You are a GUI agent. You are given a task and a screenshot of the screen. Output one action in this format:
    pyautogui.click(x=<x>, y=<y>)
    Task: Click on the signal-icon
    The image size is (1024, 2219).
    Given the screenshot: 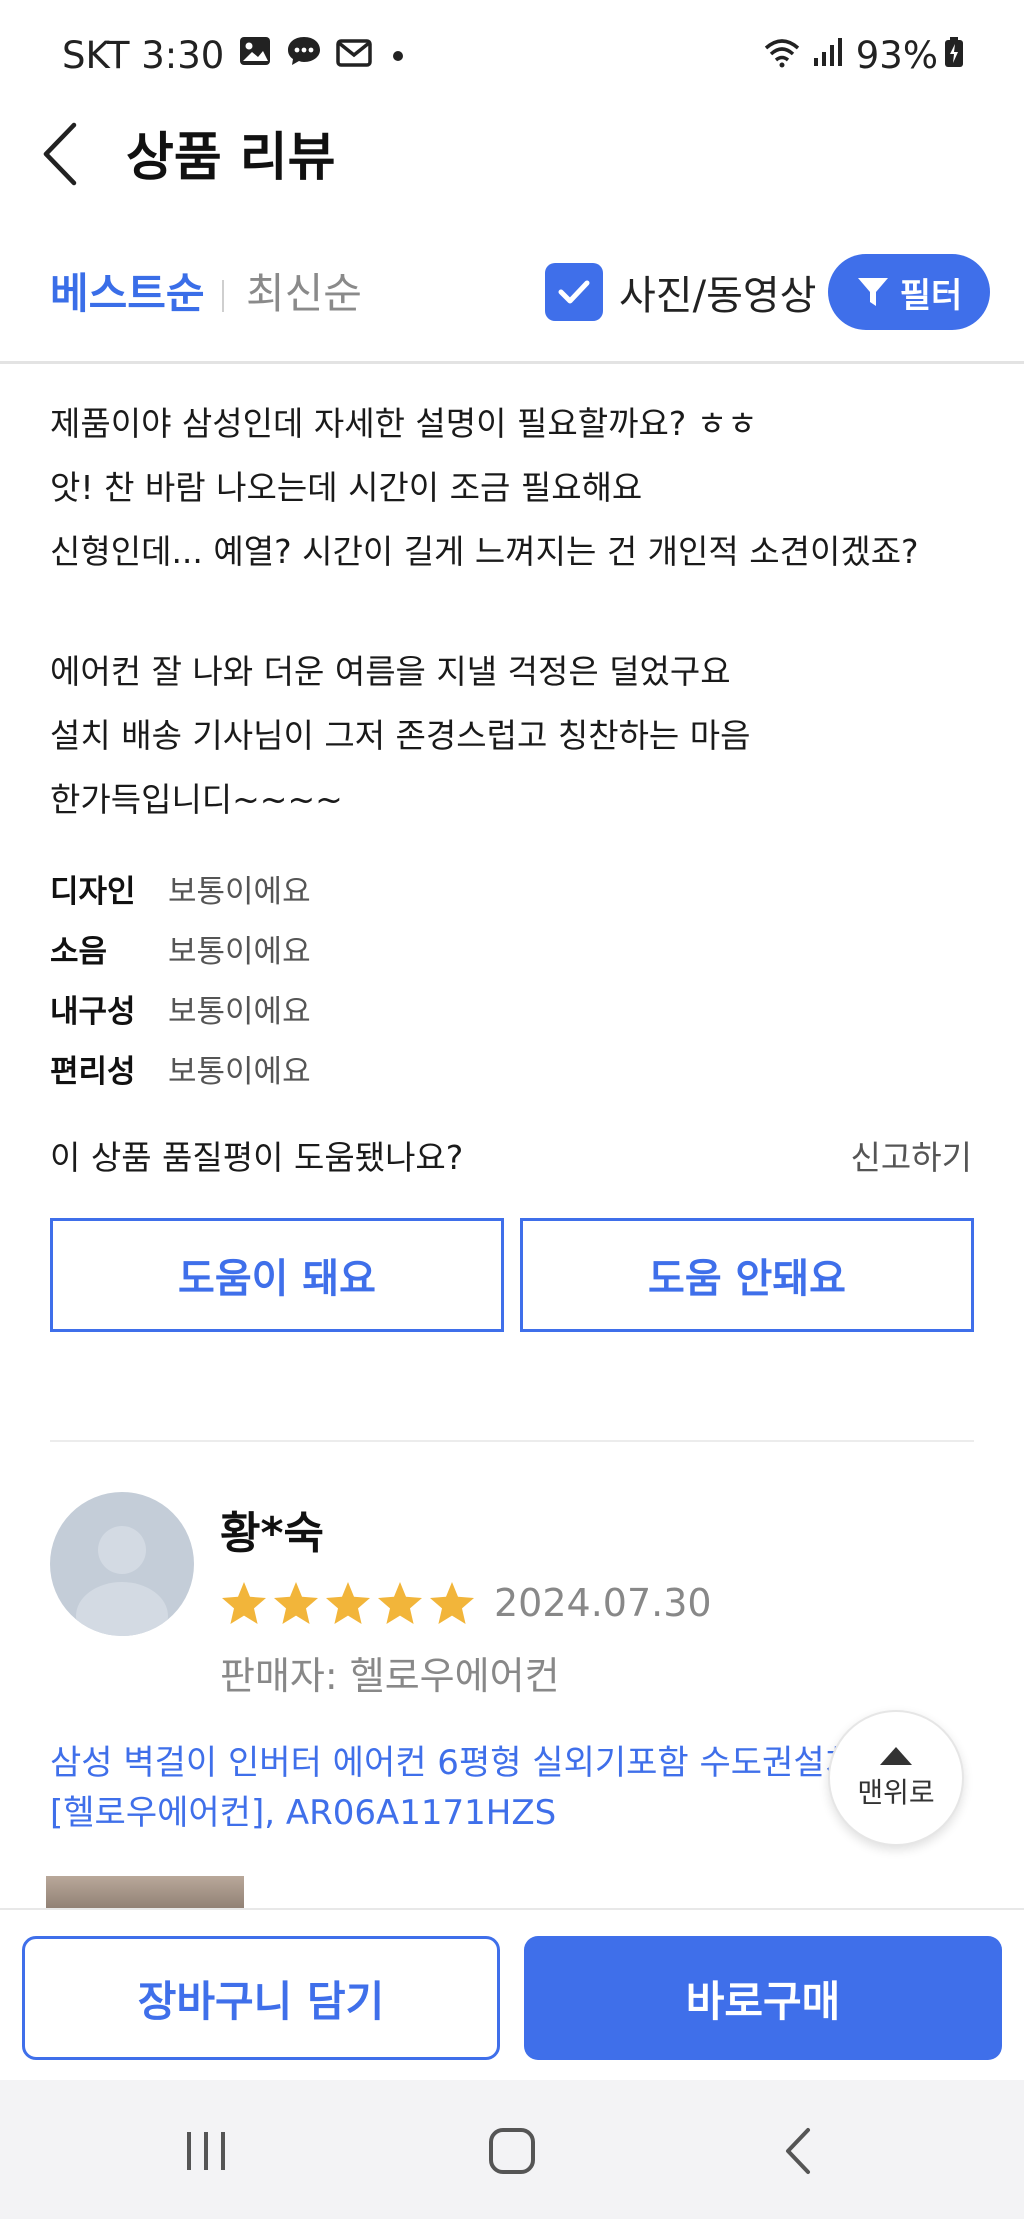 What is the action you would take?
    pyautogui.click(x=829, y=55)
    